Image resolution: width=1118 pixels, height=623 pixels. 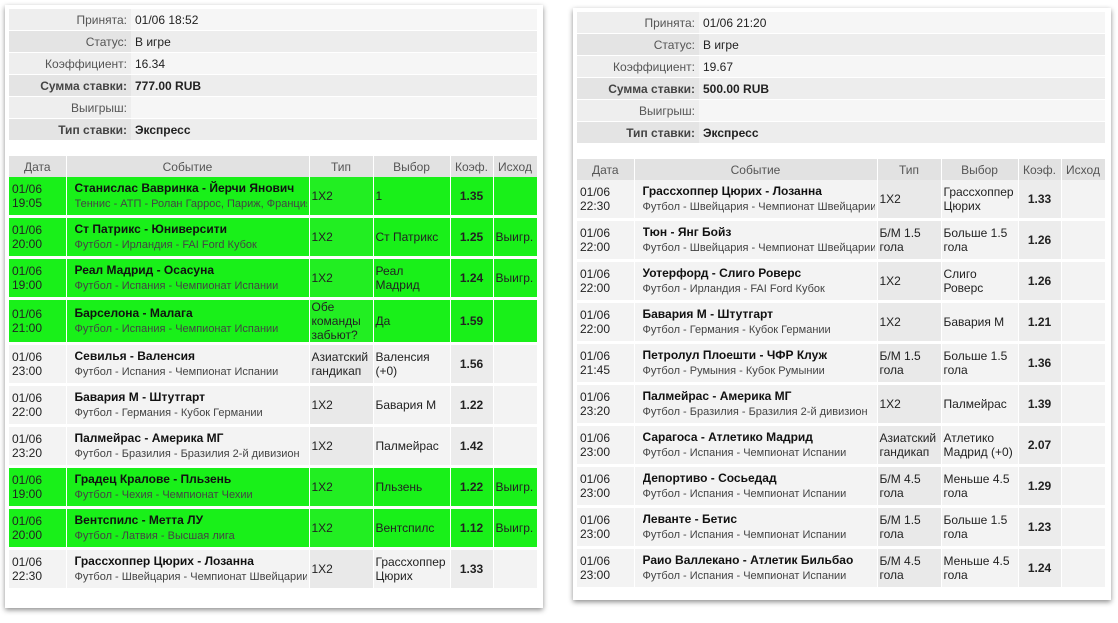 What do you see at coordinates (638, 88) in the screenshot?
I see `label-stake: Сумма ставки:` at bounding box center [638, 88].